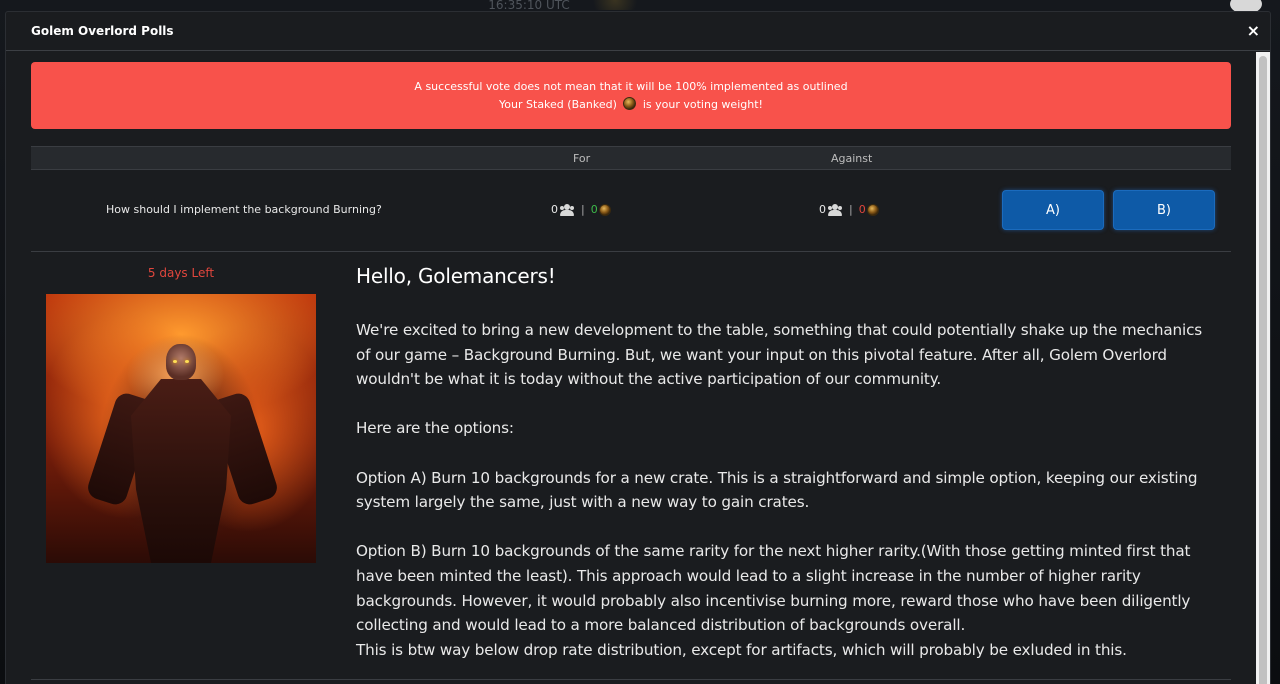  I want to click on paragraph: Here are the options:, so click(435, 428).